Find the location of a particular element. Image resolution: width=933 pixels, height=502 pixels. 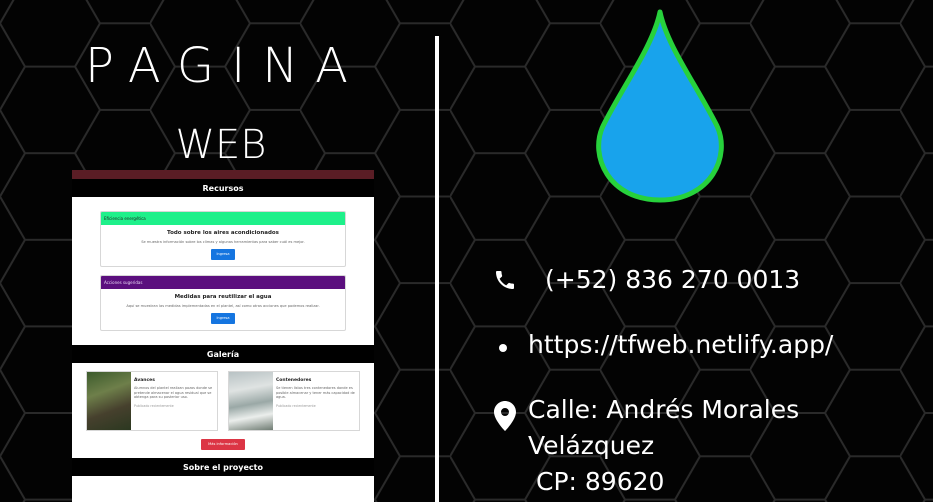

preview-gallery-image-contenedores is located at coordinates (251, 401).